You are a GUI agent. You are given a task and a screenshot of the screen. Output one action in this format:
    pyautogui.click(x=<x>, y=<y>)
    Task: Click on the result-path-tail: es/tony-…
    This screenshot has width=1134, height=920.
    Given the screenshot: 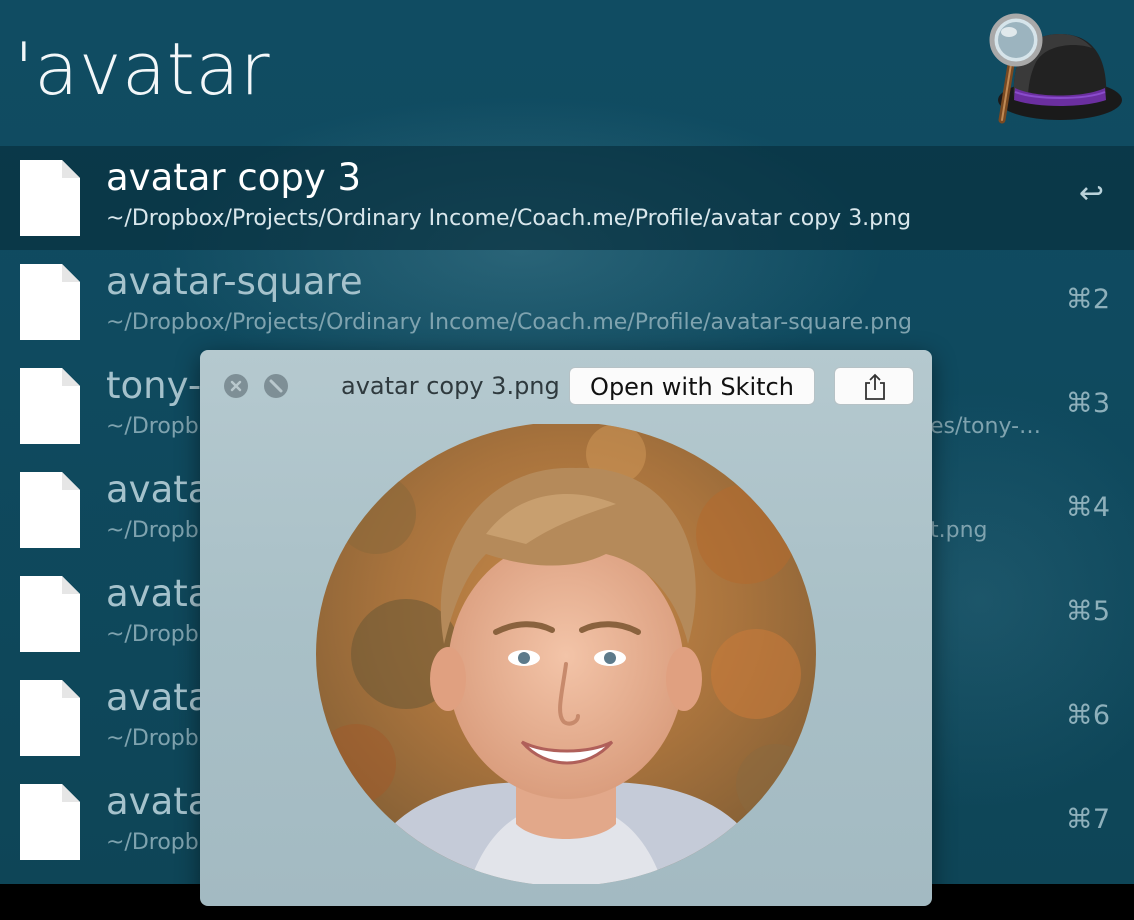 What is the action you would take?
    pyautogui.click(x=986, y=426)
    